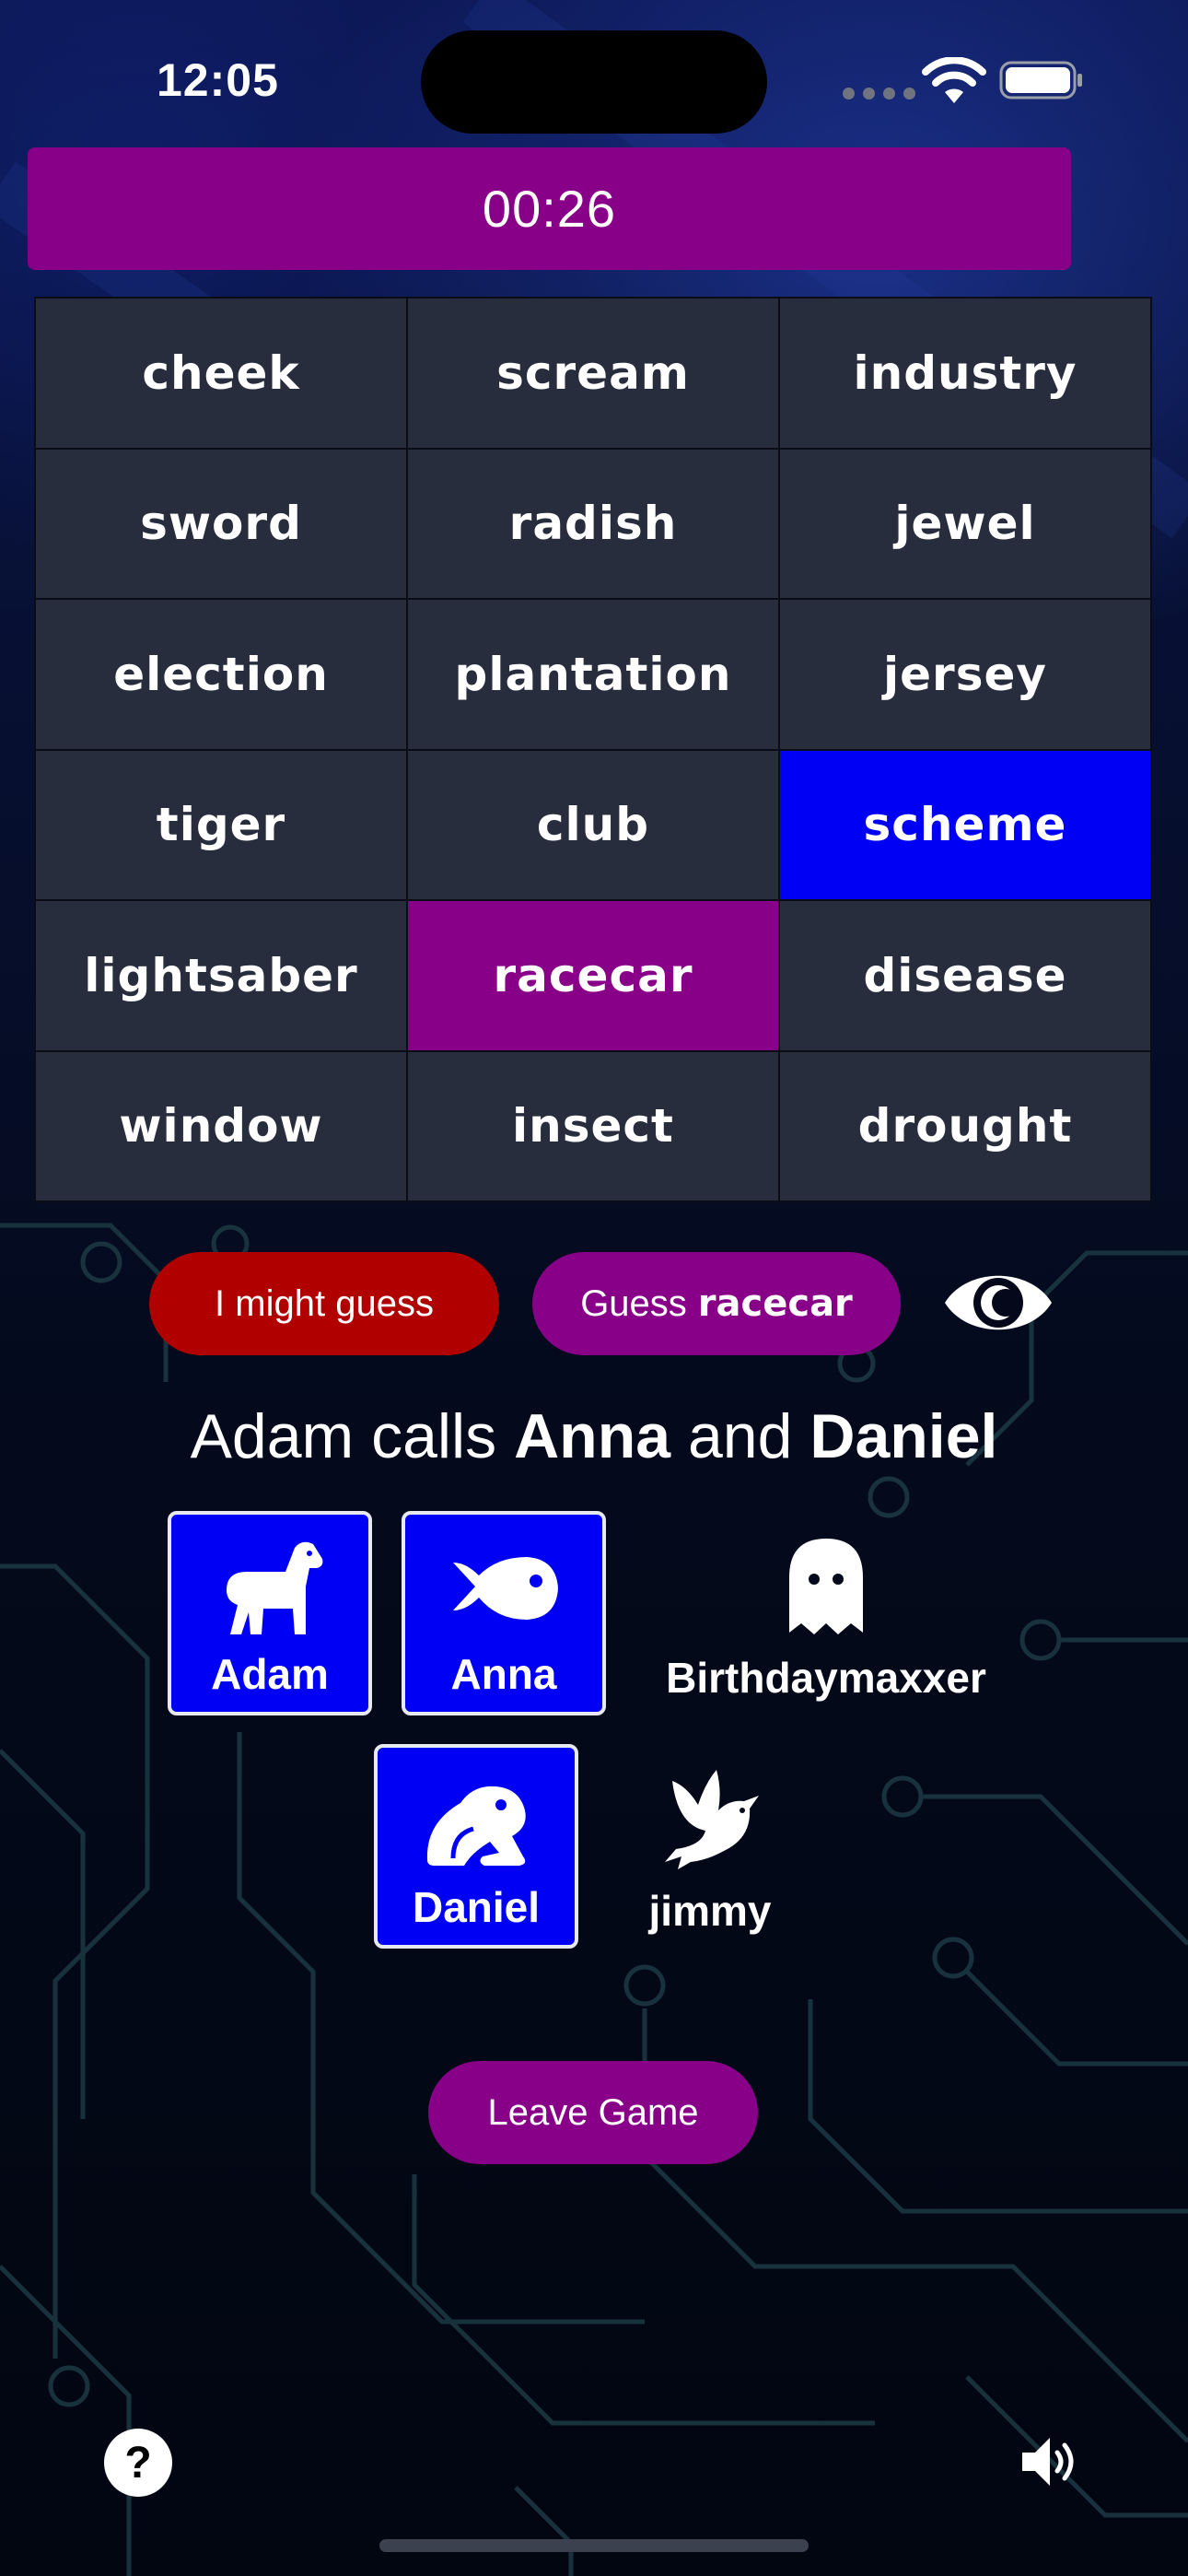 This screenshot has width=1188, height=2576. What do you see at coordinates (965, 975) in the screenshot?
I see `word-card-disease: disease` at bounding box center [965, 975].